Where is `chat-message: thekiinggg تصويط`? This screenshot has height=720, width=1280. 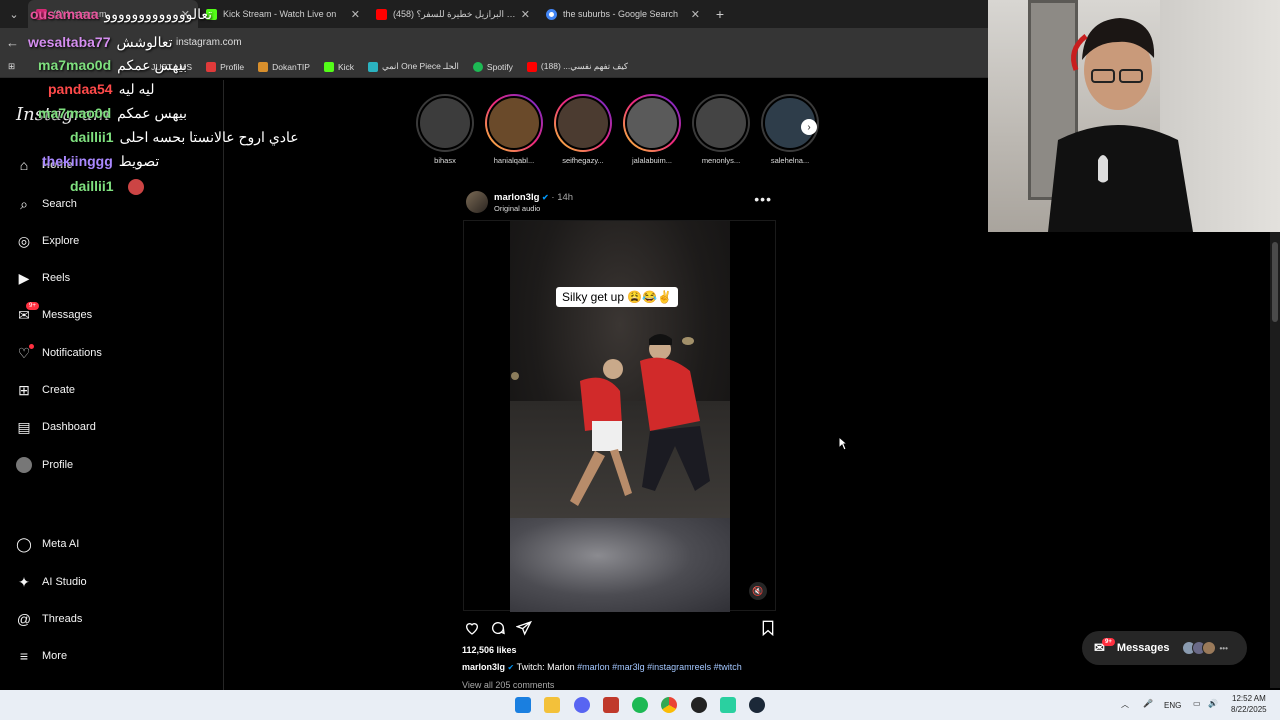 chat-message: thekiinggg تصويط is located at coordinates (100, 161).